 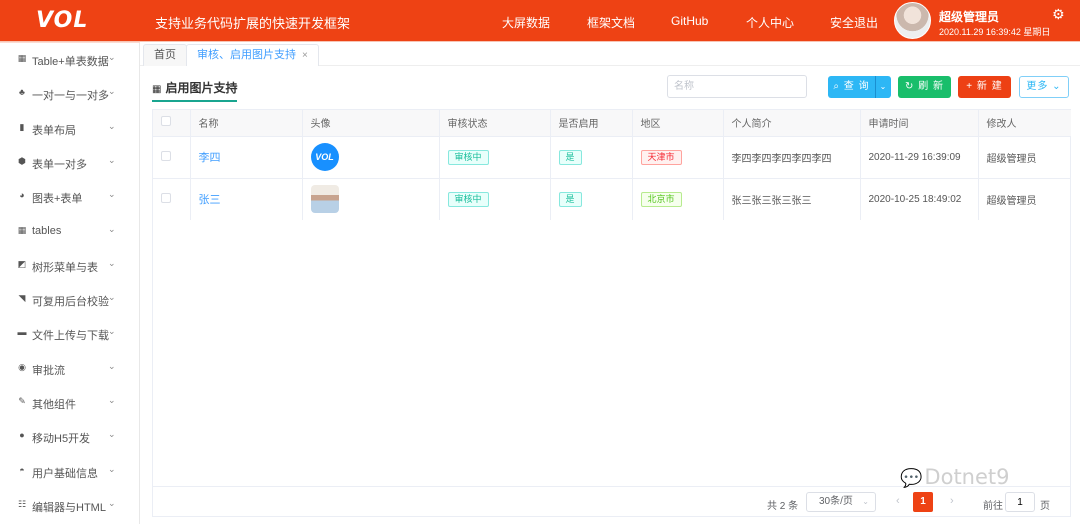 I want to click on user-group-icon: ◓, so click(x=22, y=469).